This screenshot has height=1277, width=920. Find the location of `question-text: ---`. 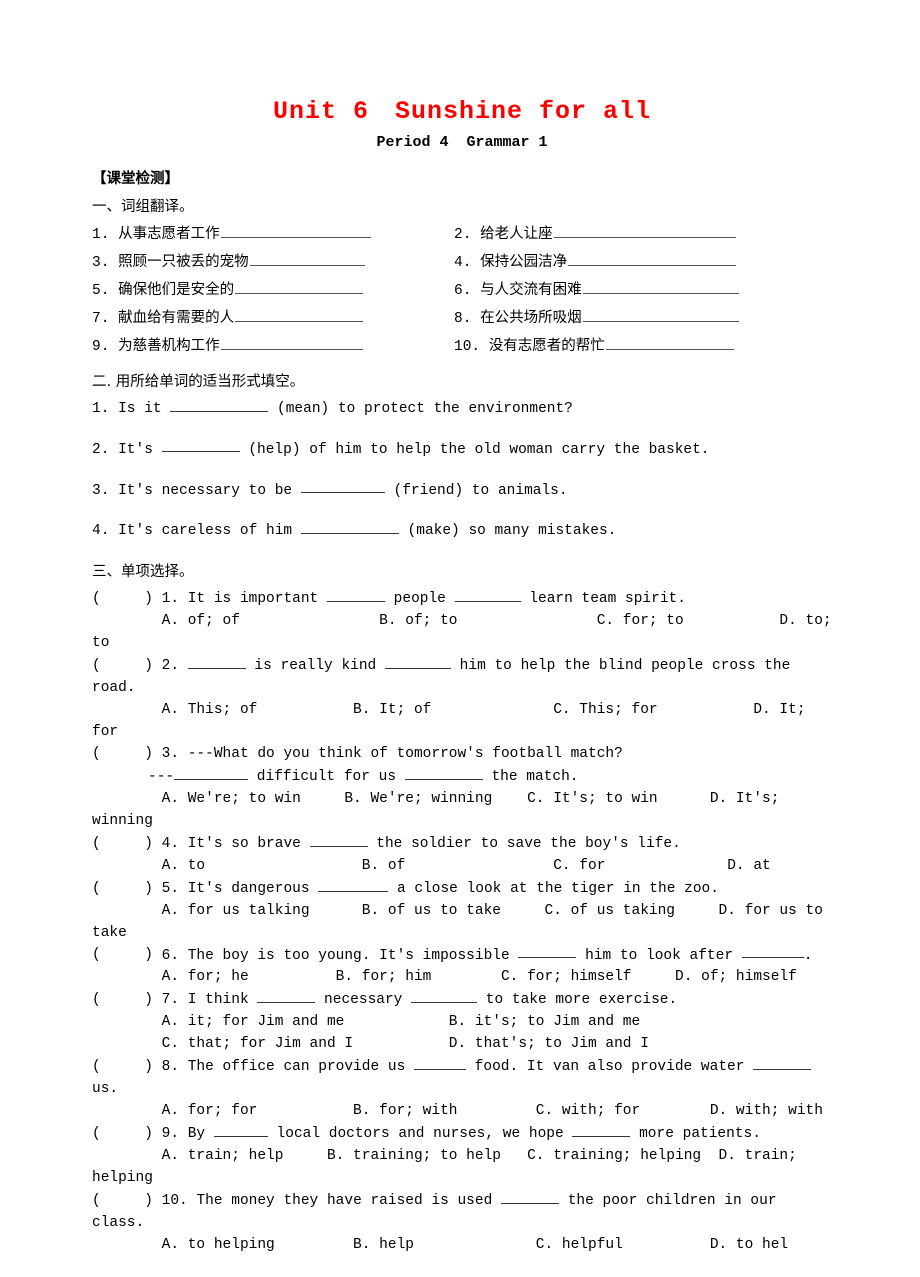

question-text: --- is located at coordinates (161, 776).